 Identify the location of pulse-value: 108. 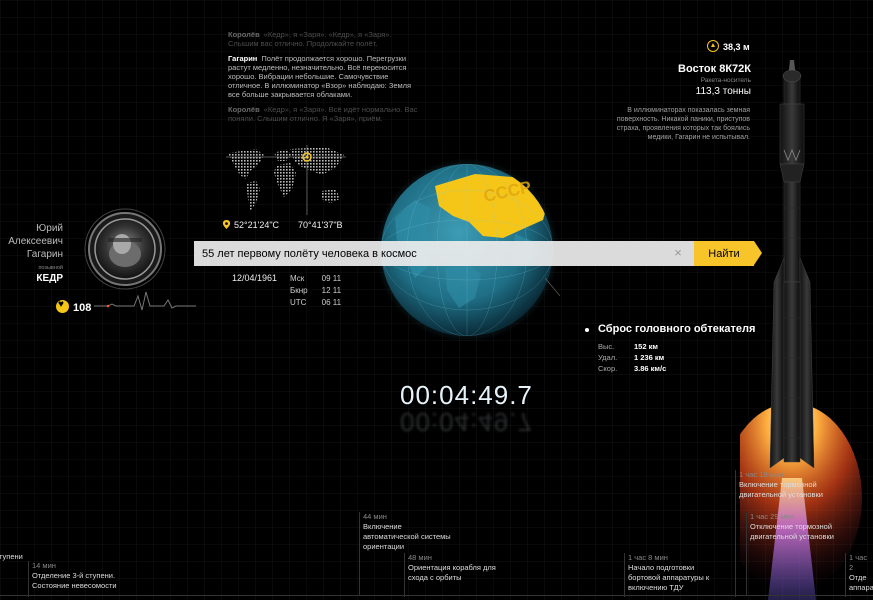
(82, 308).